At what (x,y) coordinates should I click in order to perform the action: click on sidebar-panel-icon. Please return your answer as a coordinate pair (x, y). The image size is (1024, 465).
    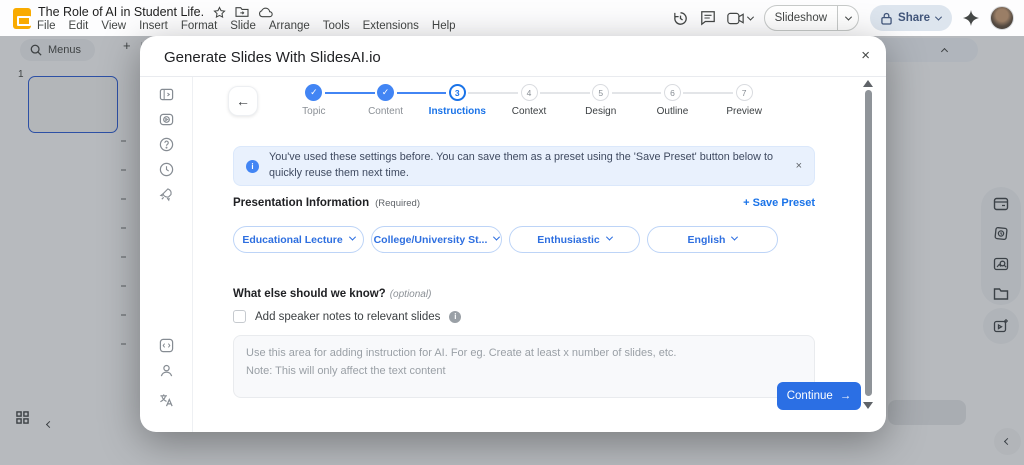
    Looking at the image, I should click on (166, 94).